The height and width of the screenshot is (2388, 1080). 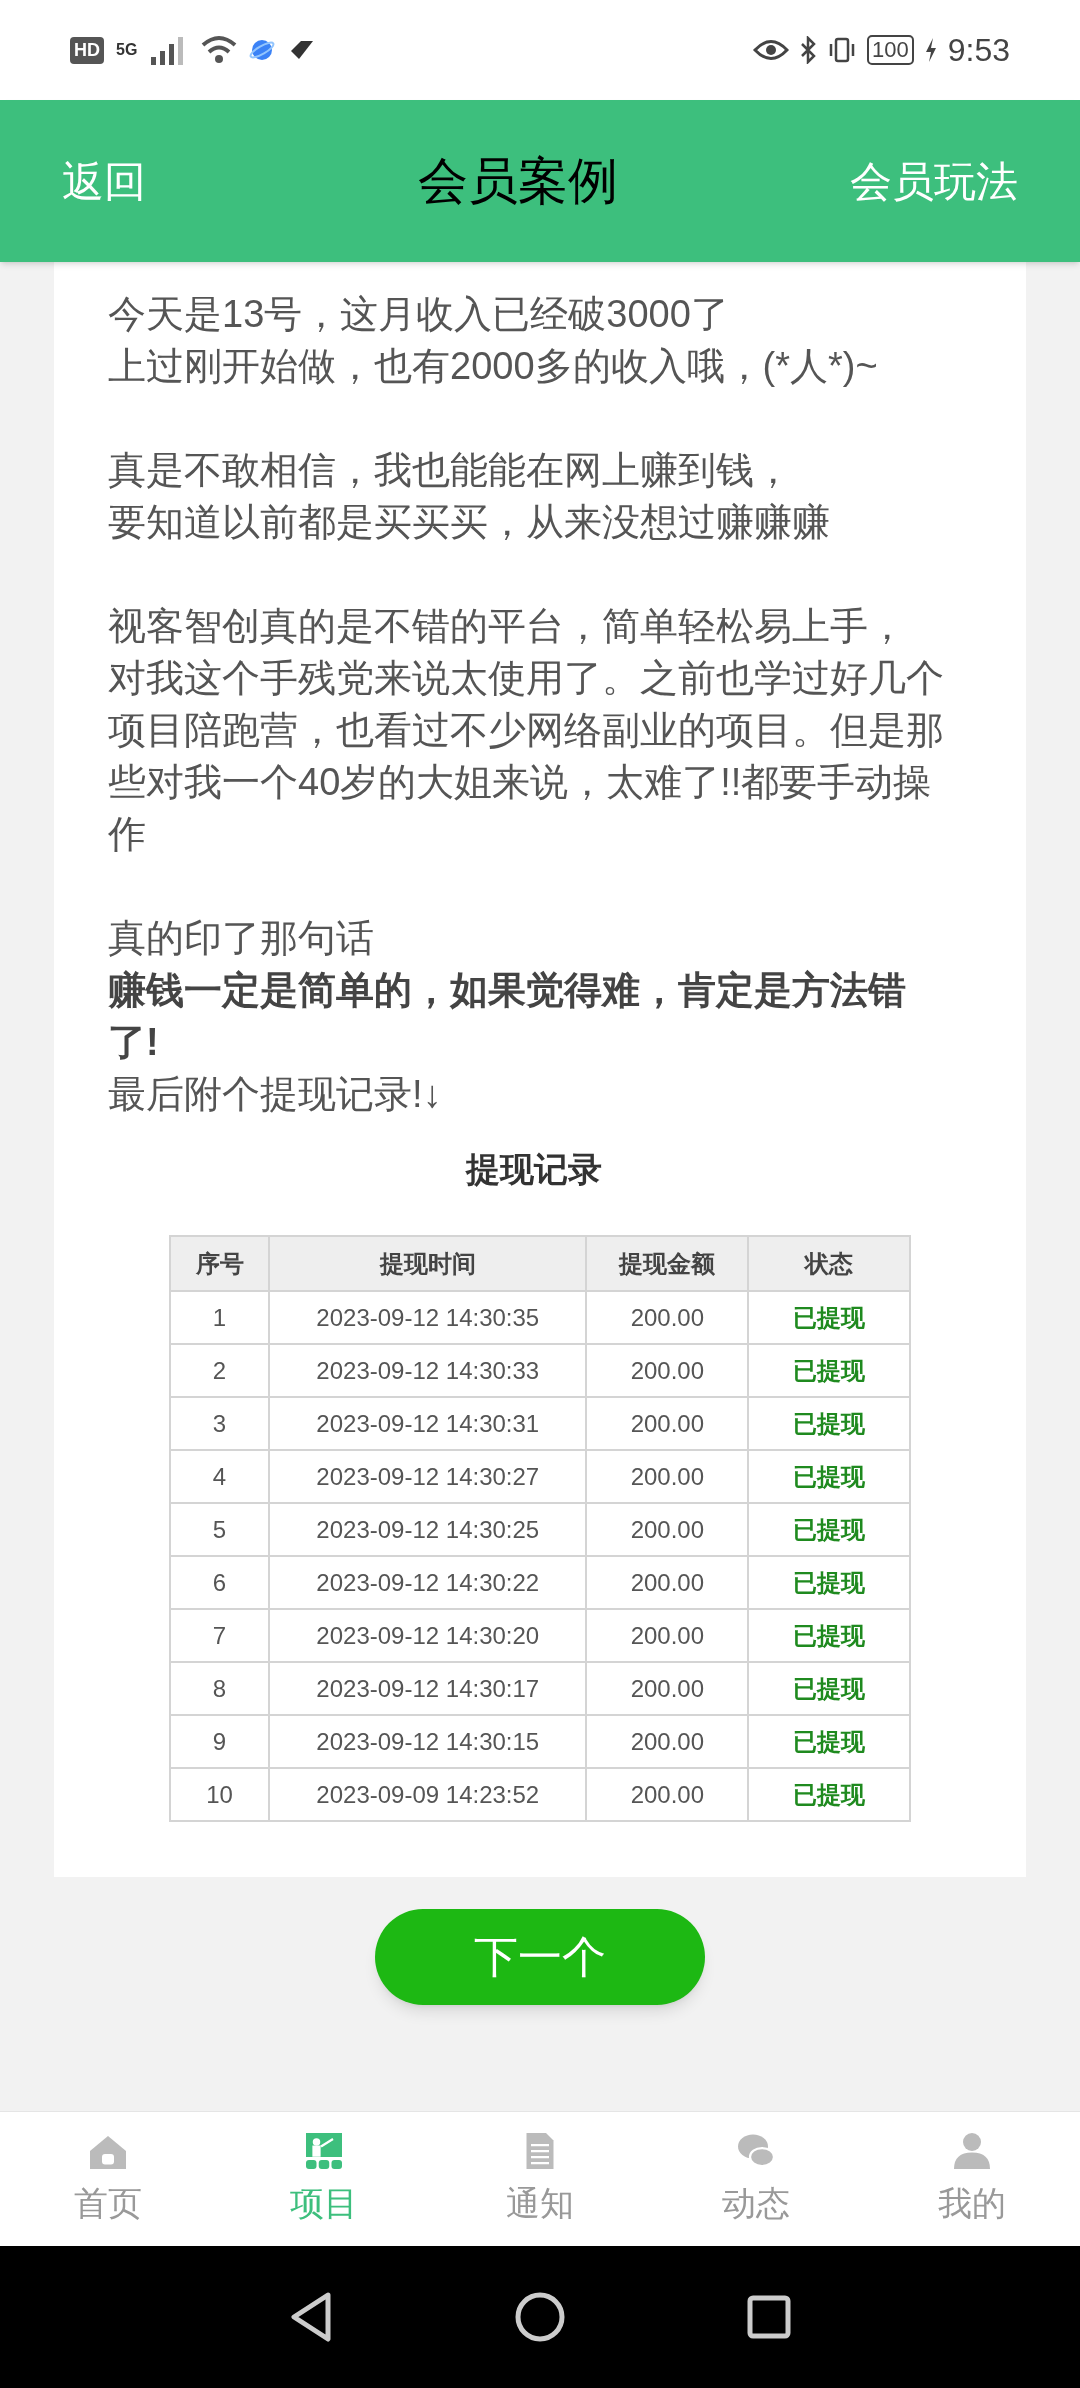 What do you see at coordinates (220, 1741) in the screenshot?
I see `table-cell: 9` at bounding box center [220, 1741].